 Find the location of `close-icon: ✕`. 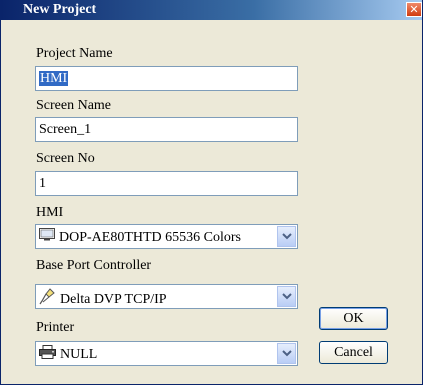

close-icon: ✕ is located at coordinates (414, 9).